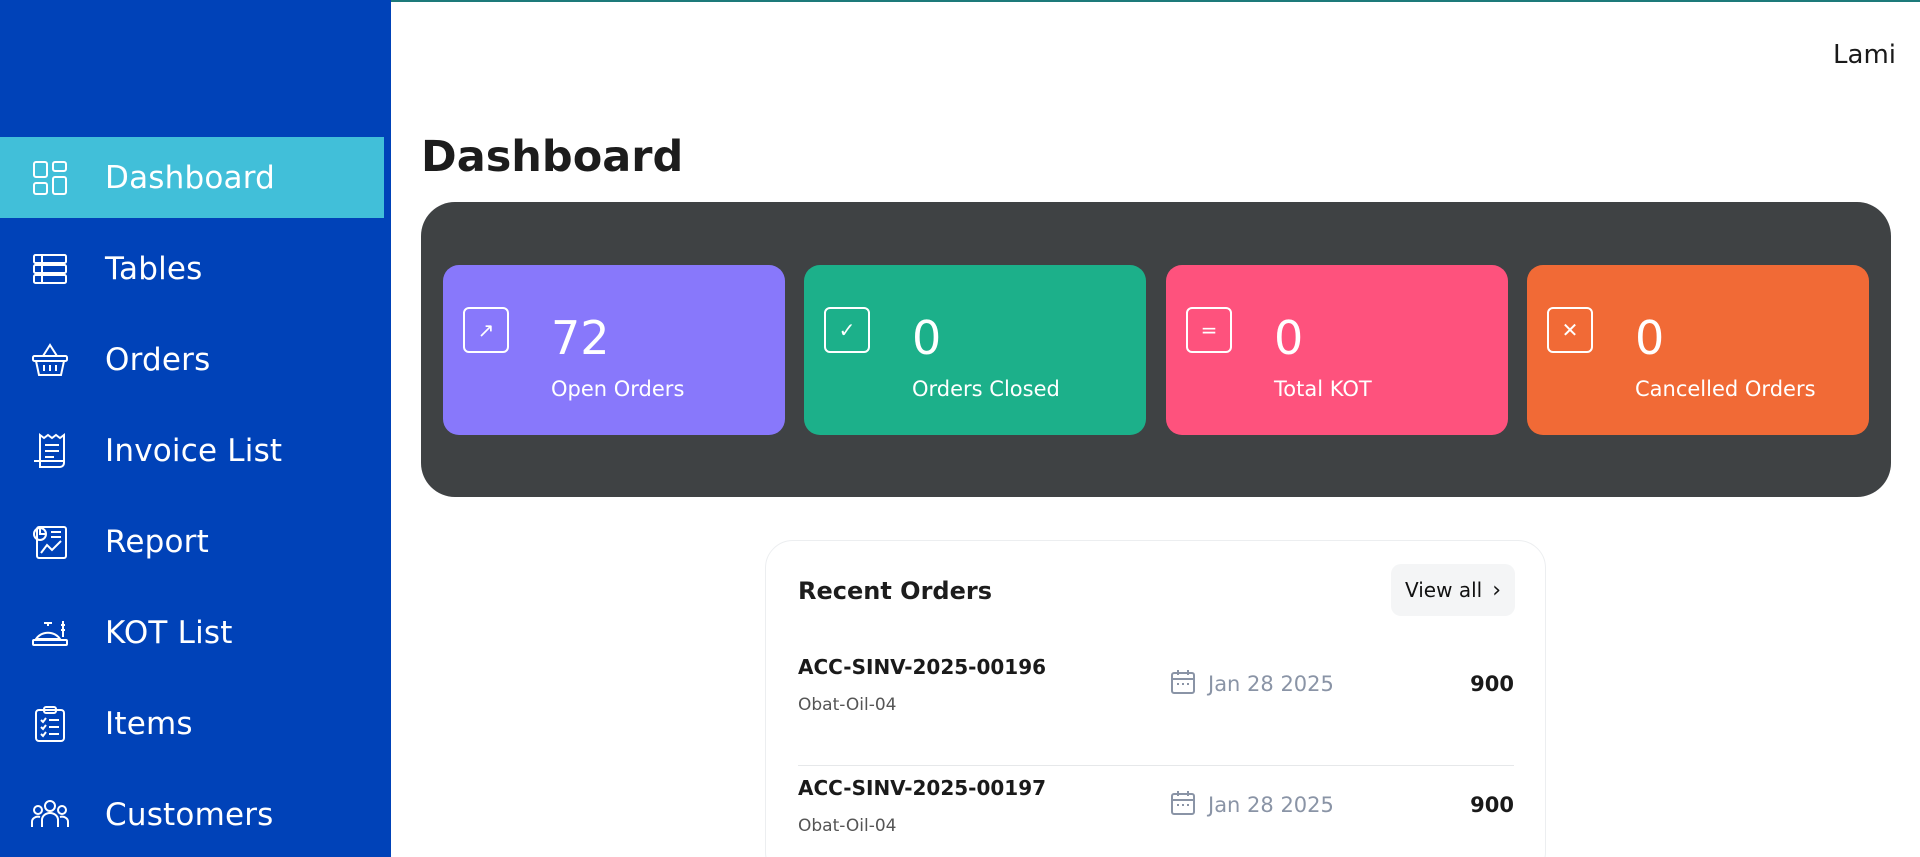 The height and width of the screenshot is (857, 1920). Describe the element at coordinates (1323, 389) in the screenshot. I see `stat-label: Total KOT` at that location.